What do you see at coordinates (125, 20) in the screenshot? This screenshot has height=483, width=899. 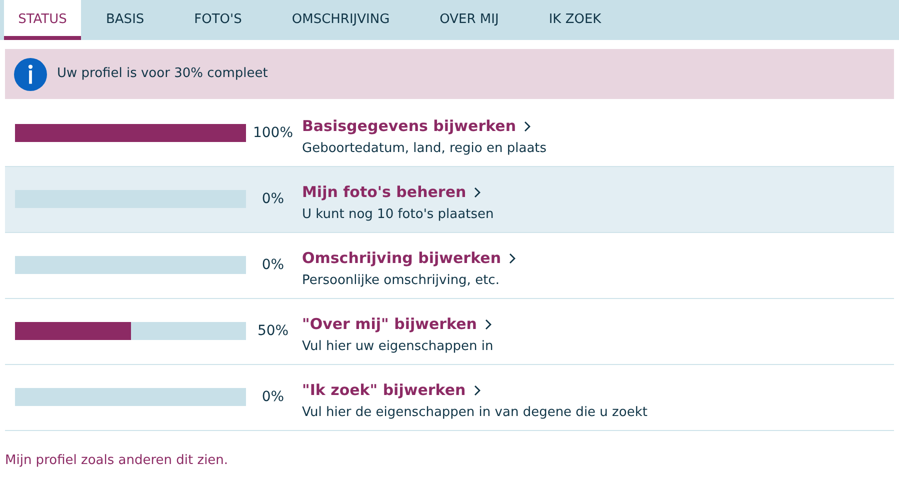 I see `tab: BASIS` at bounding box center [125, 20].